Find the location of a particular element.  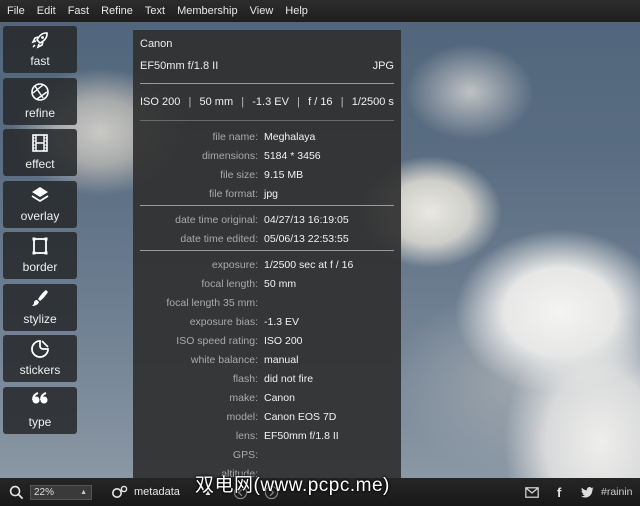

chevron-up-icon: ▲ is located at coordinates (83, 492).